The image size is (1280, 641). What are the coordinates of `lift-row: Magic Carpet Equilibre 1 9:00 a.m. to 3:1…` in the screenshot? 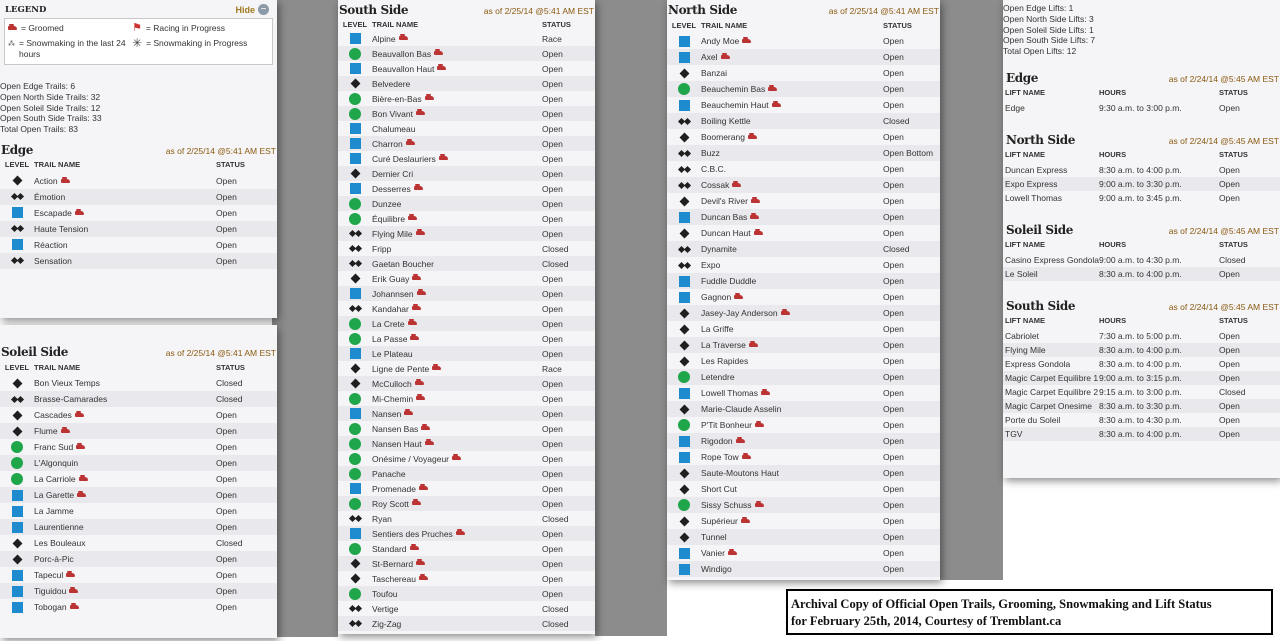 It's located at (1141, 377).